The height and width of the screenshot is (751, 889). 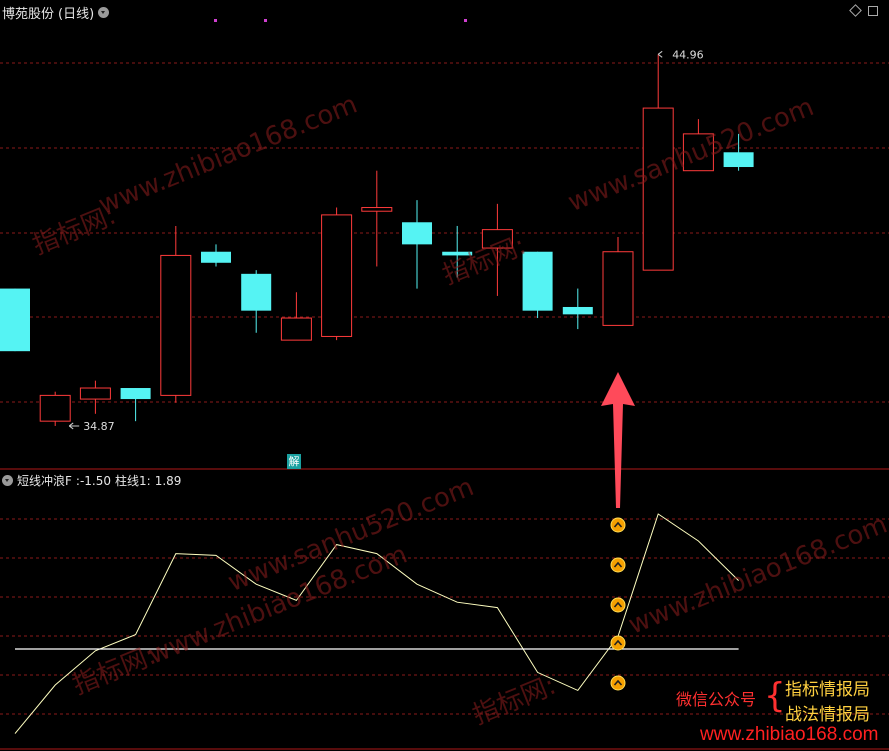 What do you see at coordinates (28, 14) in the screenshot?
I see `stock-name: 博苑股份` at bounding box center [28, 14].